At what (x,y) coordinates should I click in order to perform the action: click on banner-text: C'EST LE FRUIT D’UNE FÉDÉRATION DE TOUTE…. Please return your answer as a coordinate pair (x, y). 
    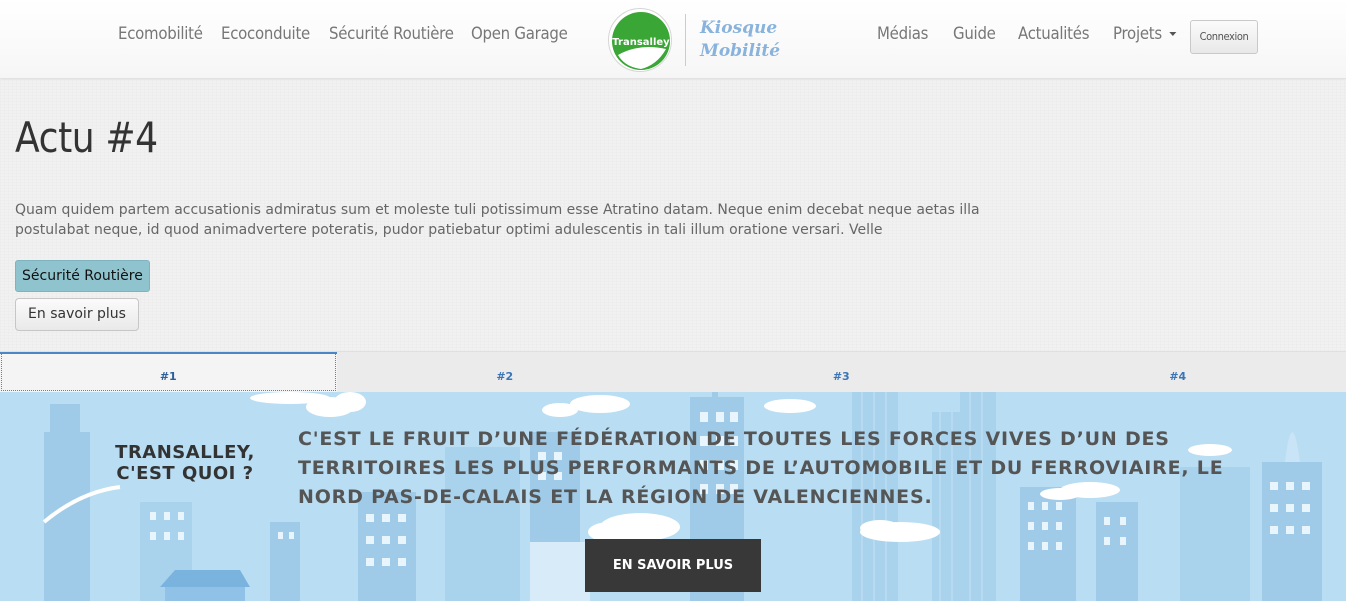
    Looking at the image, I should click on (761, 468).